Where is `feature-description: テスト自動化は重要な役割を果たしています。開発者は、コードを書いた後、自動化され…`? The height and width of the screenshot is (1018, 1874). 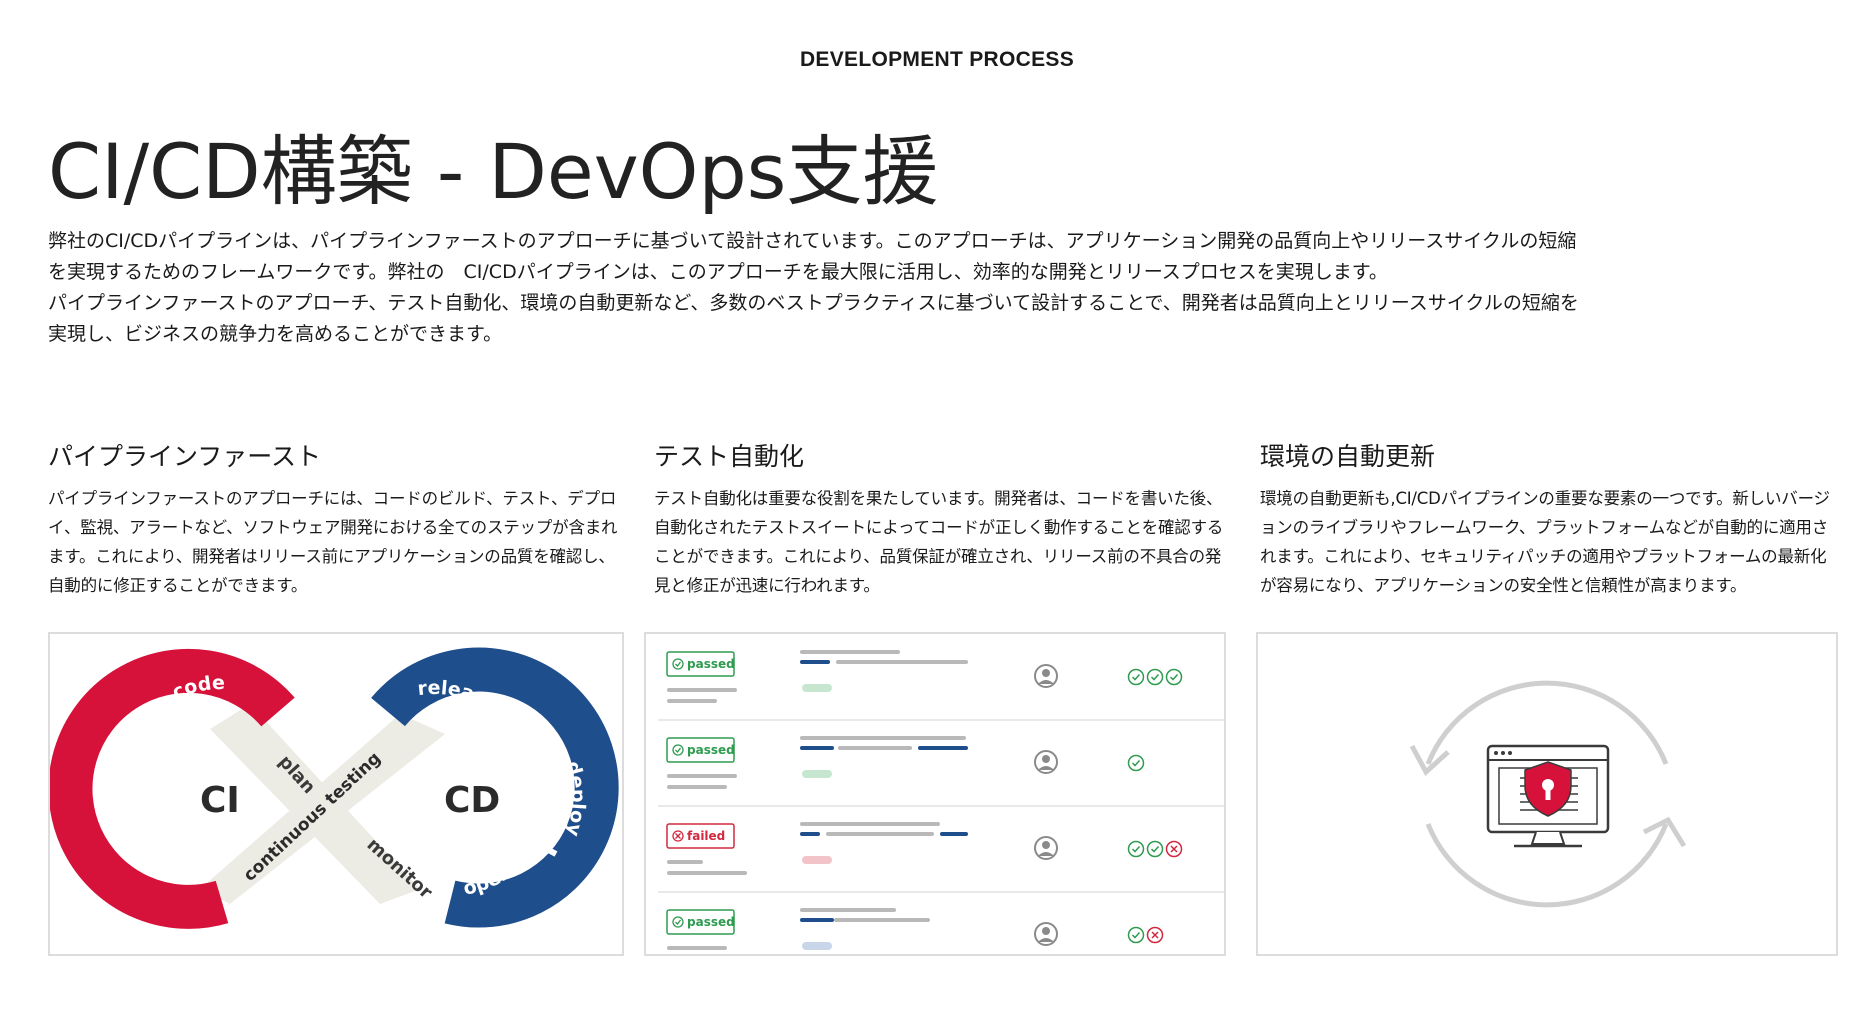
feature-description: テスト自動化は重要な役割を果たしています。開発者は、コードを書いた後、自動化され… is located at coordinates (939, 542).